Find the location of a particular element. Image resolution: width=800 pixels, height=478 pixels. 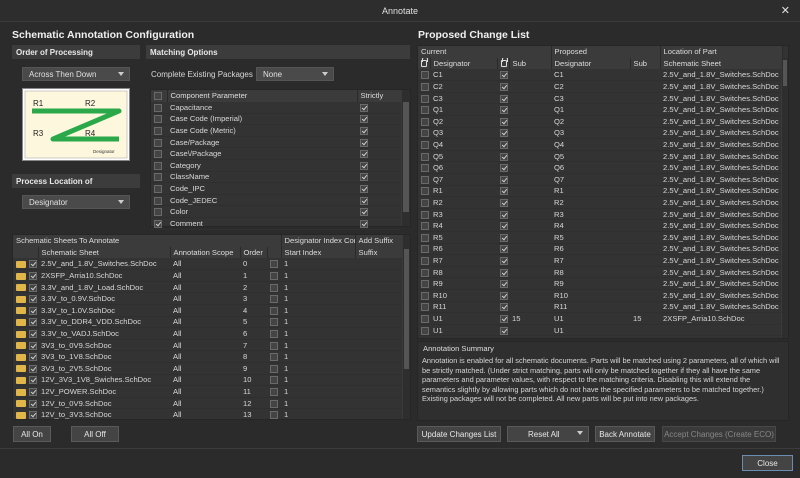

change-row: C1 C1 2.5V_and_1.8V_Switches.SchDoc is located at coordinates (600, 75).